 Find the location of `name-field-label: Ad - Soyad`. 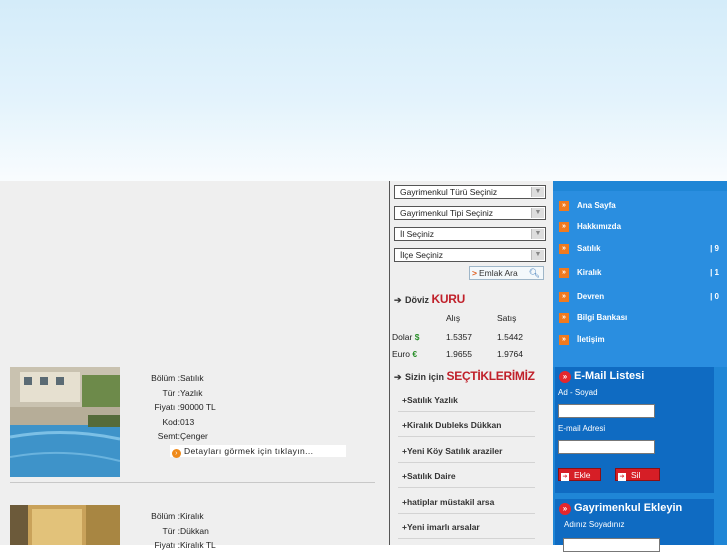

name-field-label: Ad - Soyad is located at coordinates (578, 392).